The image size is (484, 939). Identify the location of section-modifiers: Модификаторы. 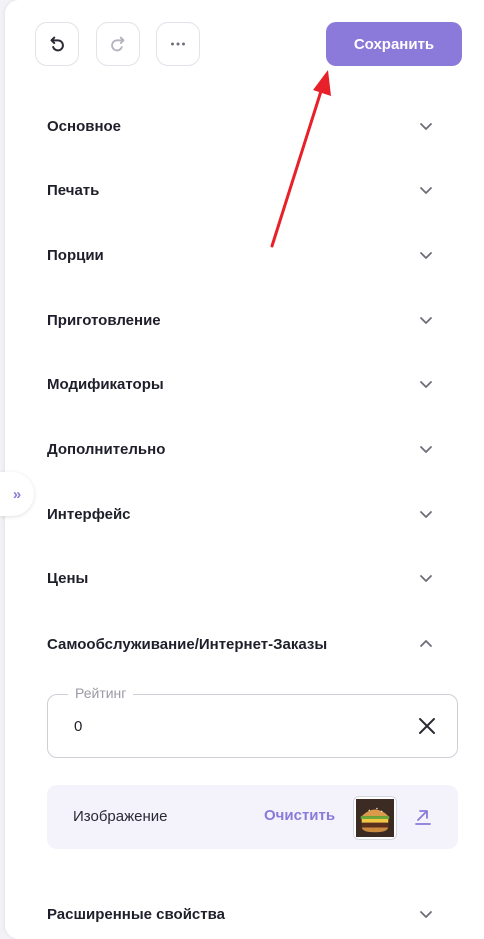
(241, 384).